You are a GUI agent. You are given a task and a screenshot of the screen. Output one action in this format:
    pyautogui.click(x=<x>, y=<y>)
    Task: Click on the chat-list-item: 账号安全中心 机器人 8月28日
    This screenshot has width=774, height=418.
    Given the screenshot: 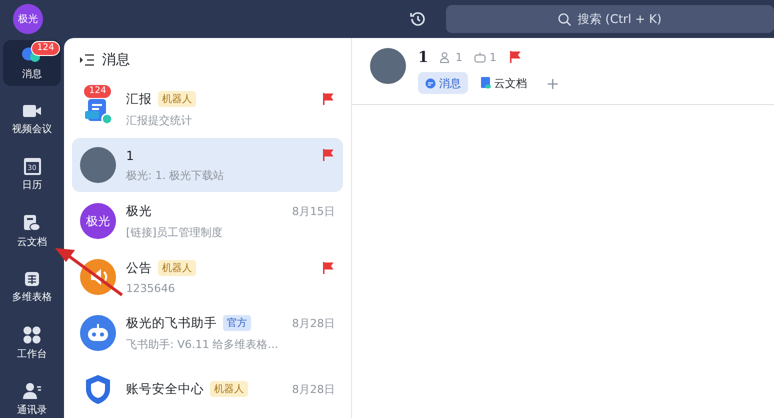 What is the action you would take?
    pyautogui.click(x=207, y=389)
    